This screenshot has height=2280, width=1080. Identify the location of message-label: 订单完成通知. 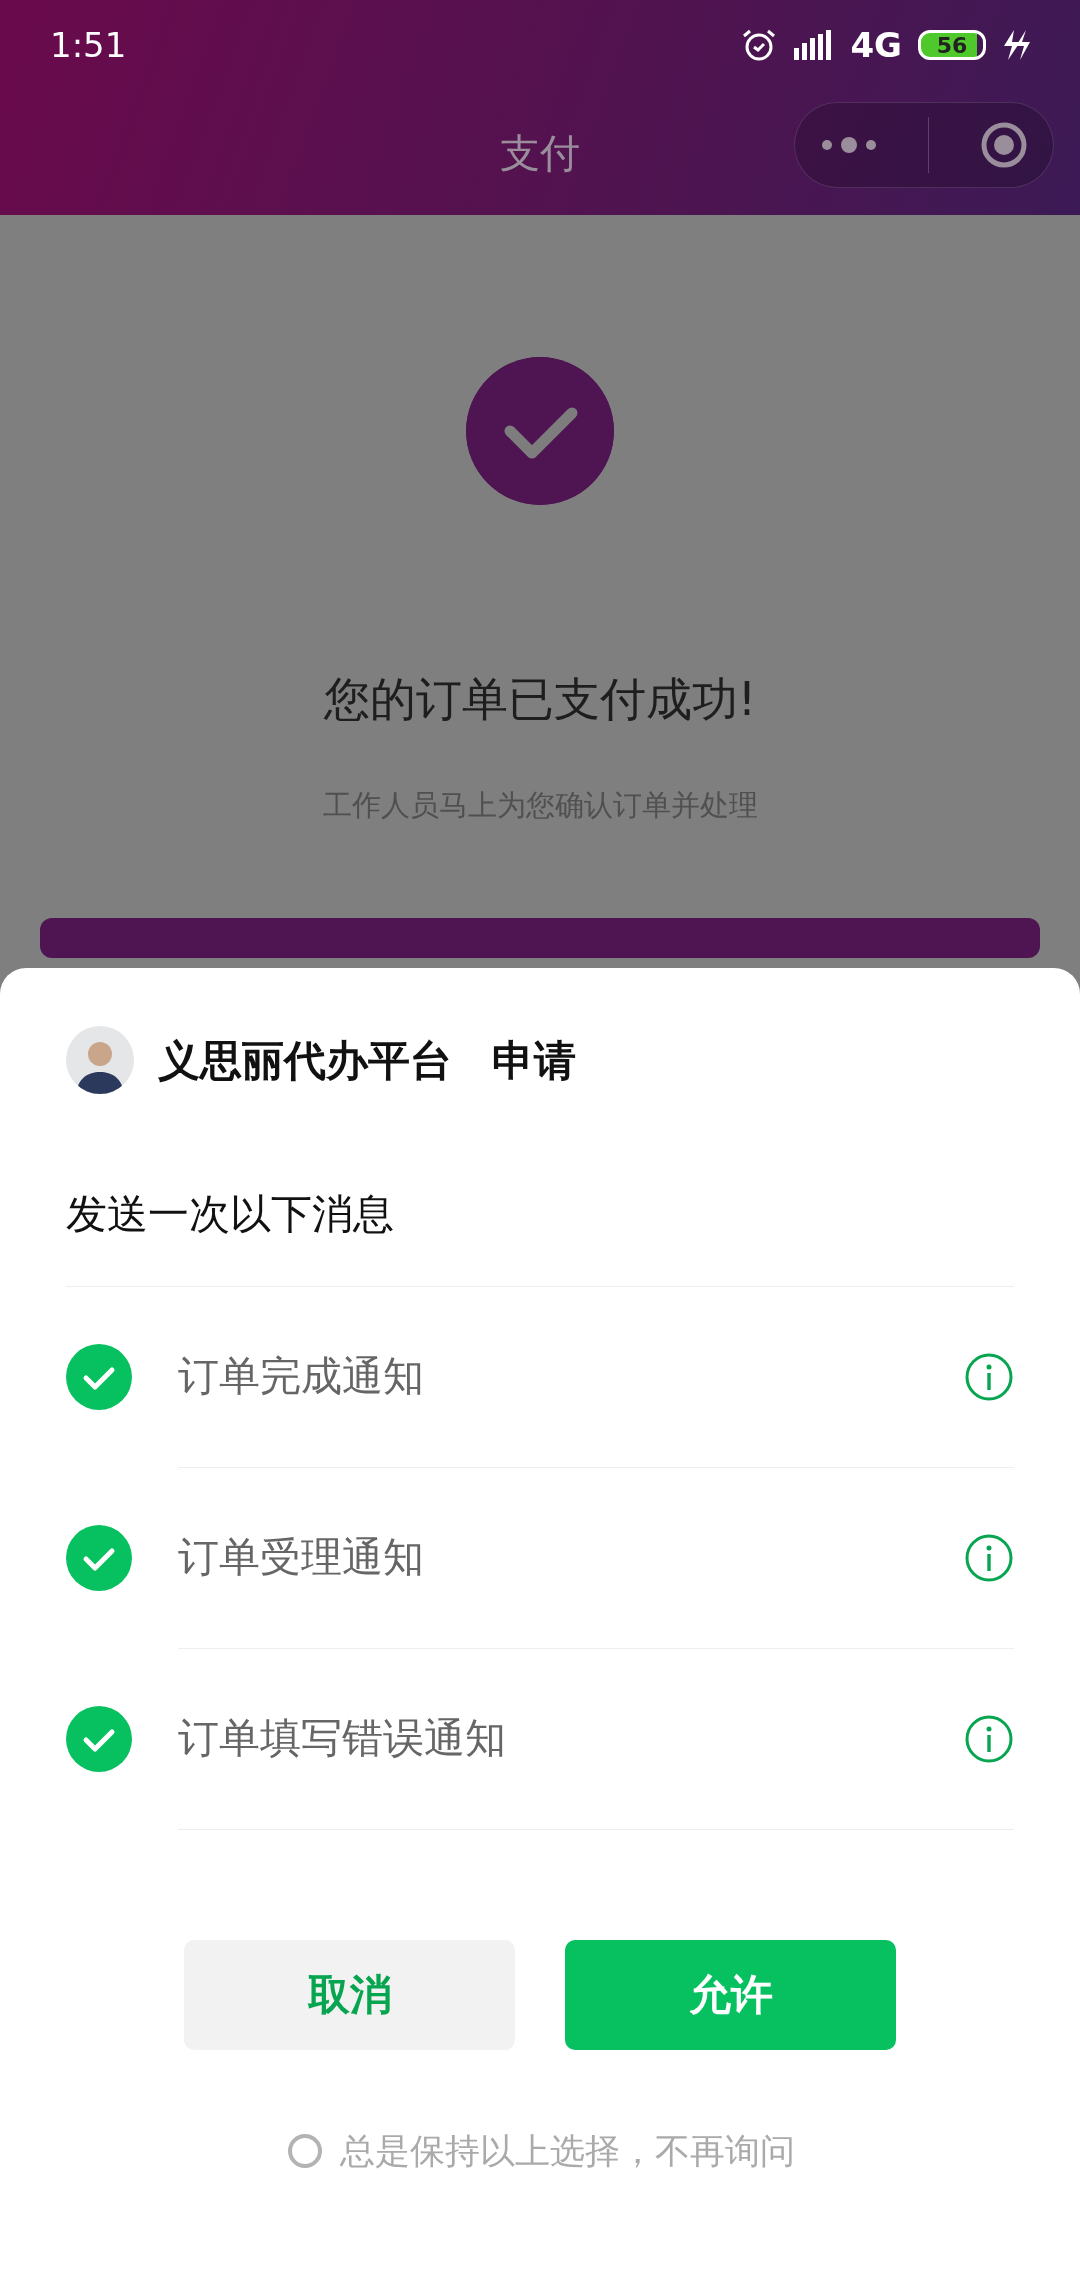
(301, 1376).